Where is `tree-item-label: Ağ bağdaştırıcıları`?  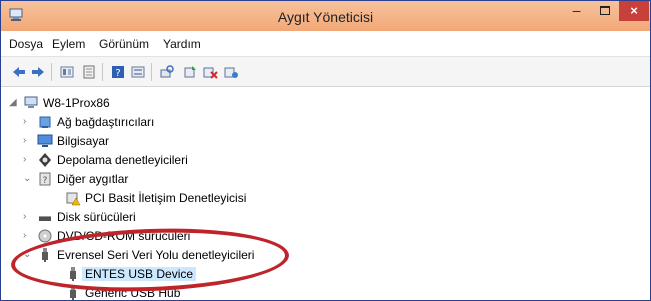
tree-item-label: Ağ bağdaştırıcıları is located at coordinates (106, 122).